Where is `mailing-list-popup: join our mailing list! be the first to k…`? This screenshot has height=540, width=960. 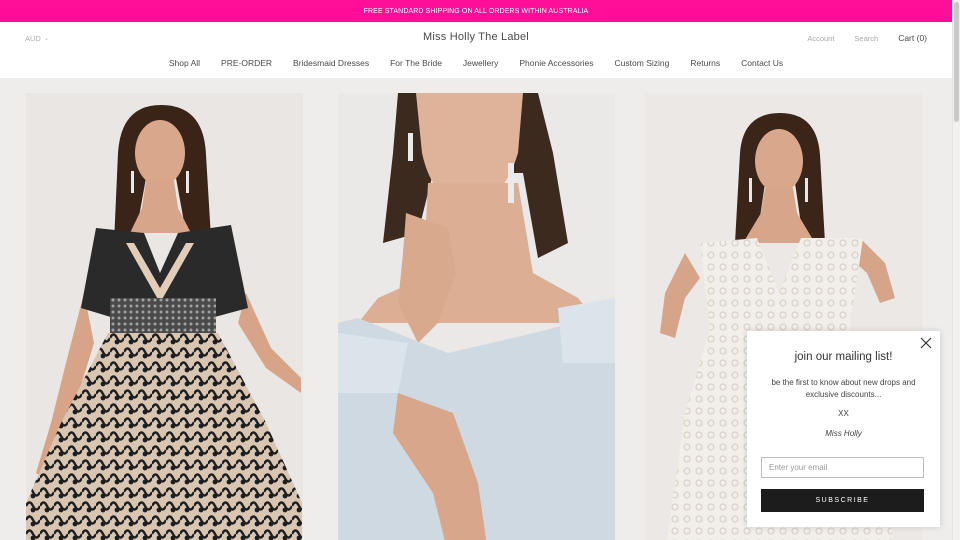 mailing-list-popup: join our mailing list! be the first to k… is located at coordinates (843, 429).